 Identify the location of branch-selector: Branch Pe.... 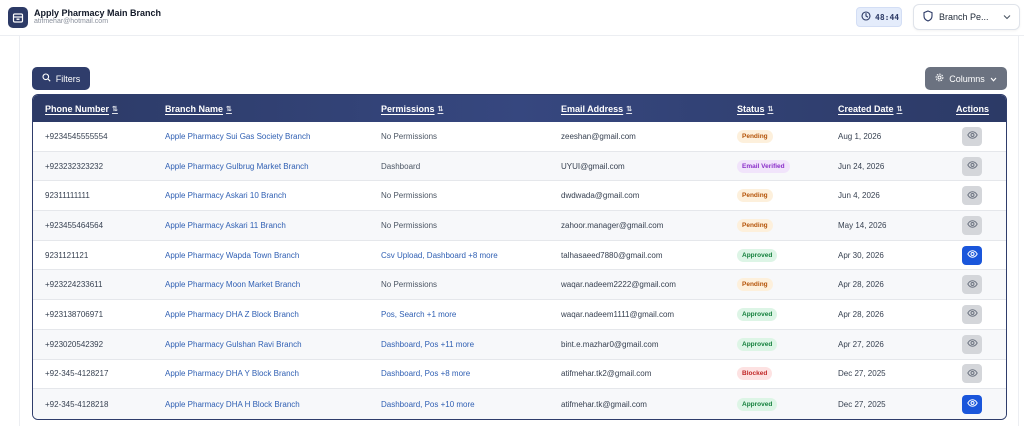
(966, 17).